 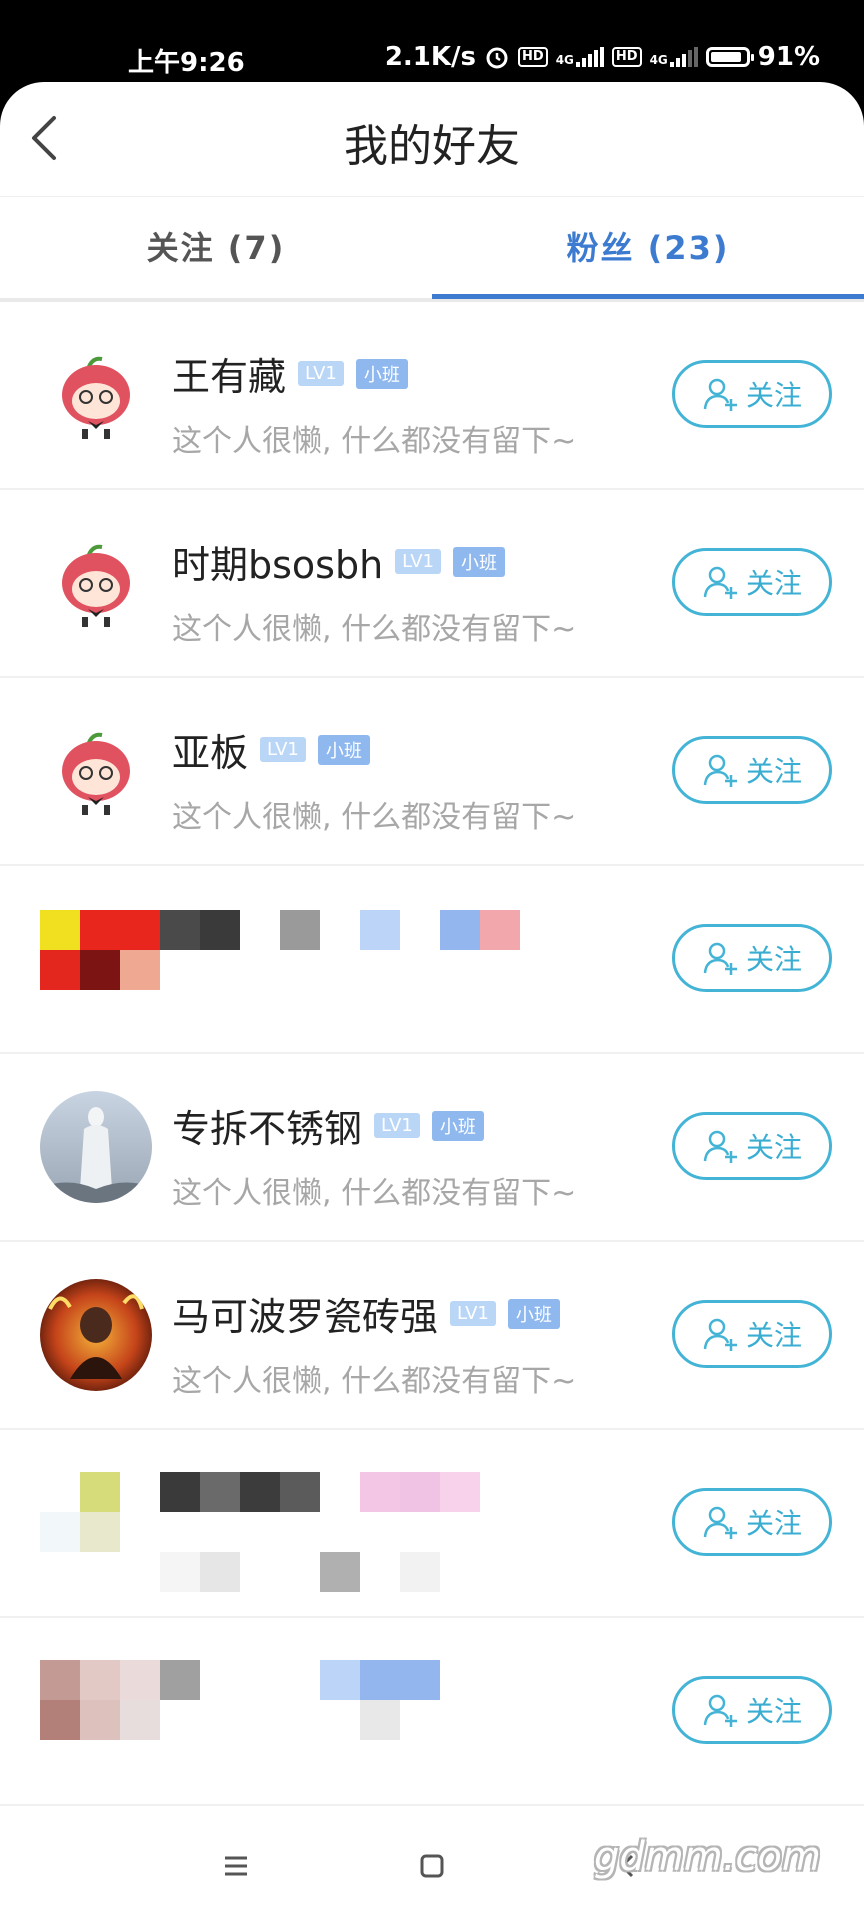 I want to click on user-name: 亚板, so click(x=210, y=749).